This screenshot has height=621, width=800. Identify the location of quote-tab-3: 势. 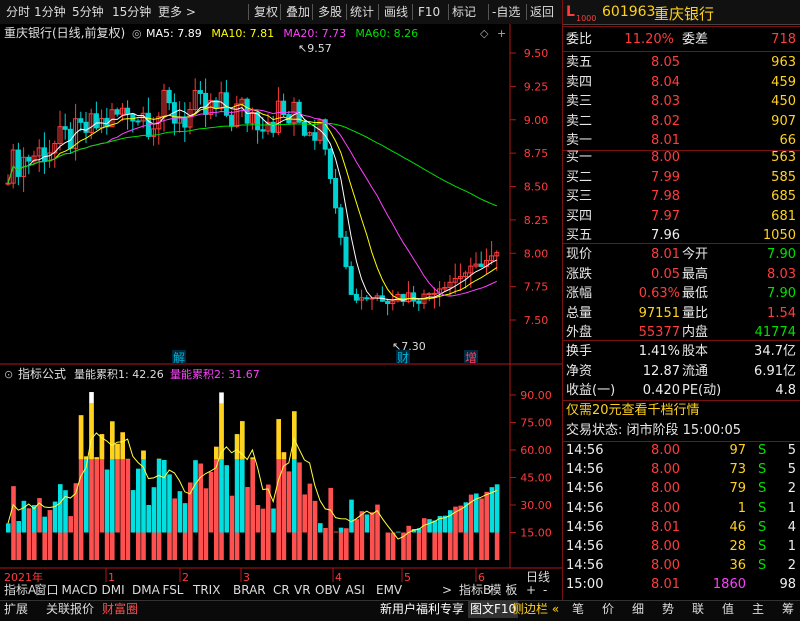
(668, 609).